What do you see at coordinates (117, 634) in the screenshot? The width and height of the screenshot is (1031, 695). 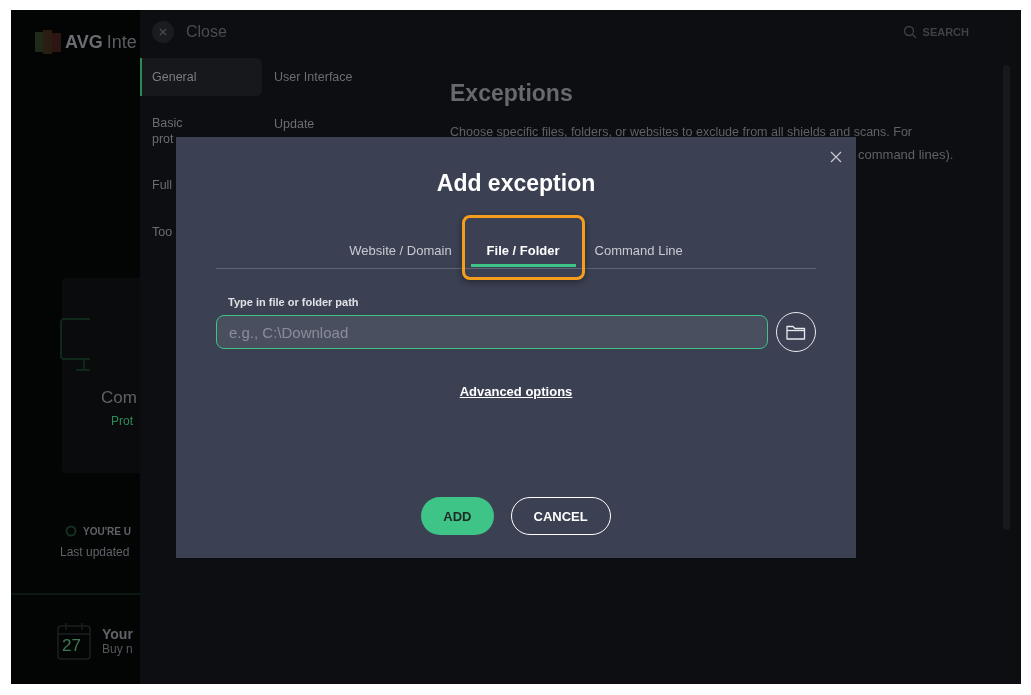 I see `promo-title: Your` at bounding box center [117, 634].